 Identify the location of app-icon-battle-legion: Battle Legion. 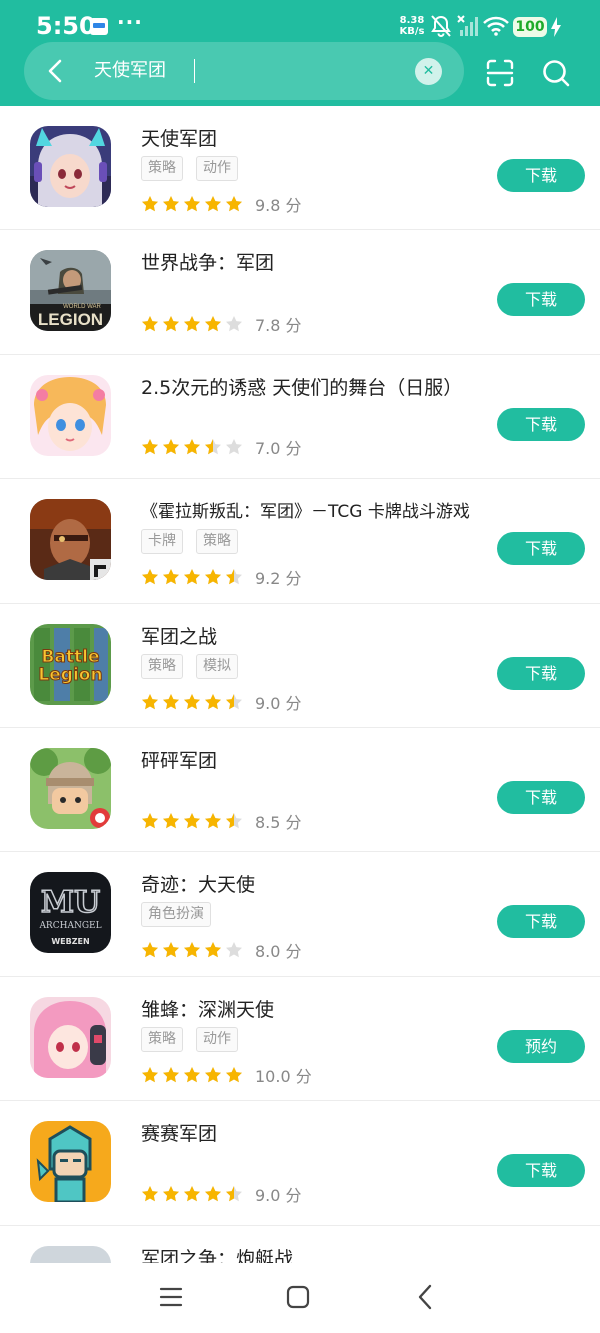
(70, 664).